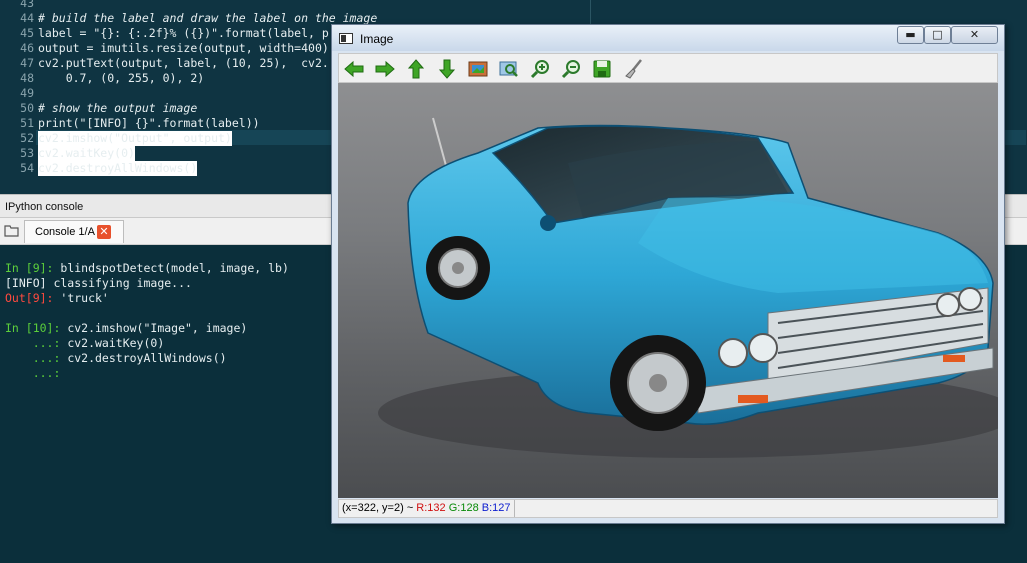  What do you see at coordinates (27, 48) in the screenshot?
I see `line-number: 46` at bounding box center [27, 48].